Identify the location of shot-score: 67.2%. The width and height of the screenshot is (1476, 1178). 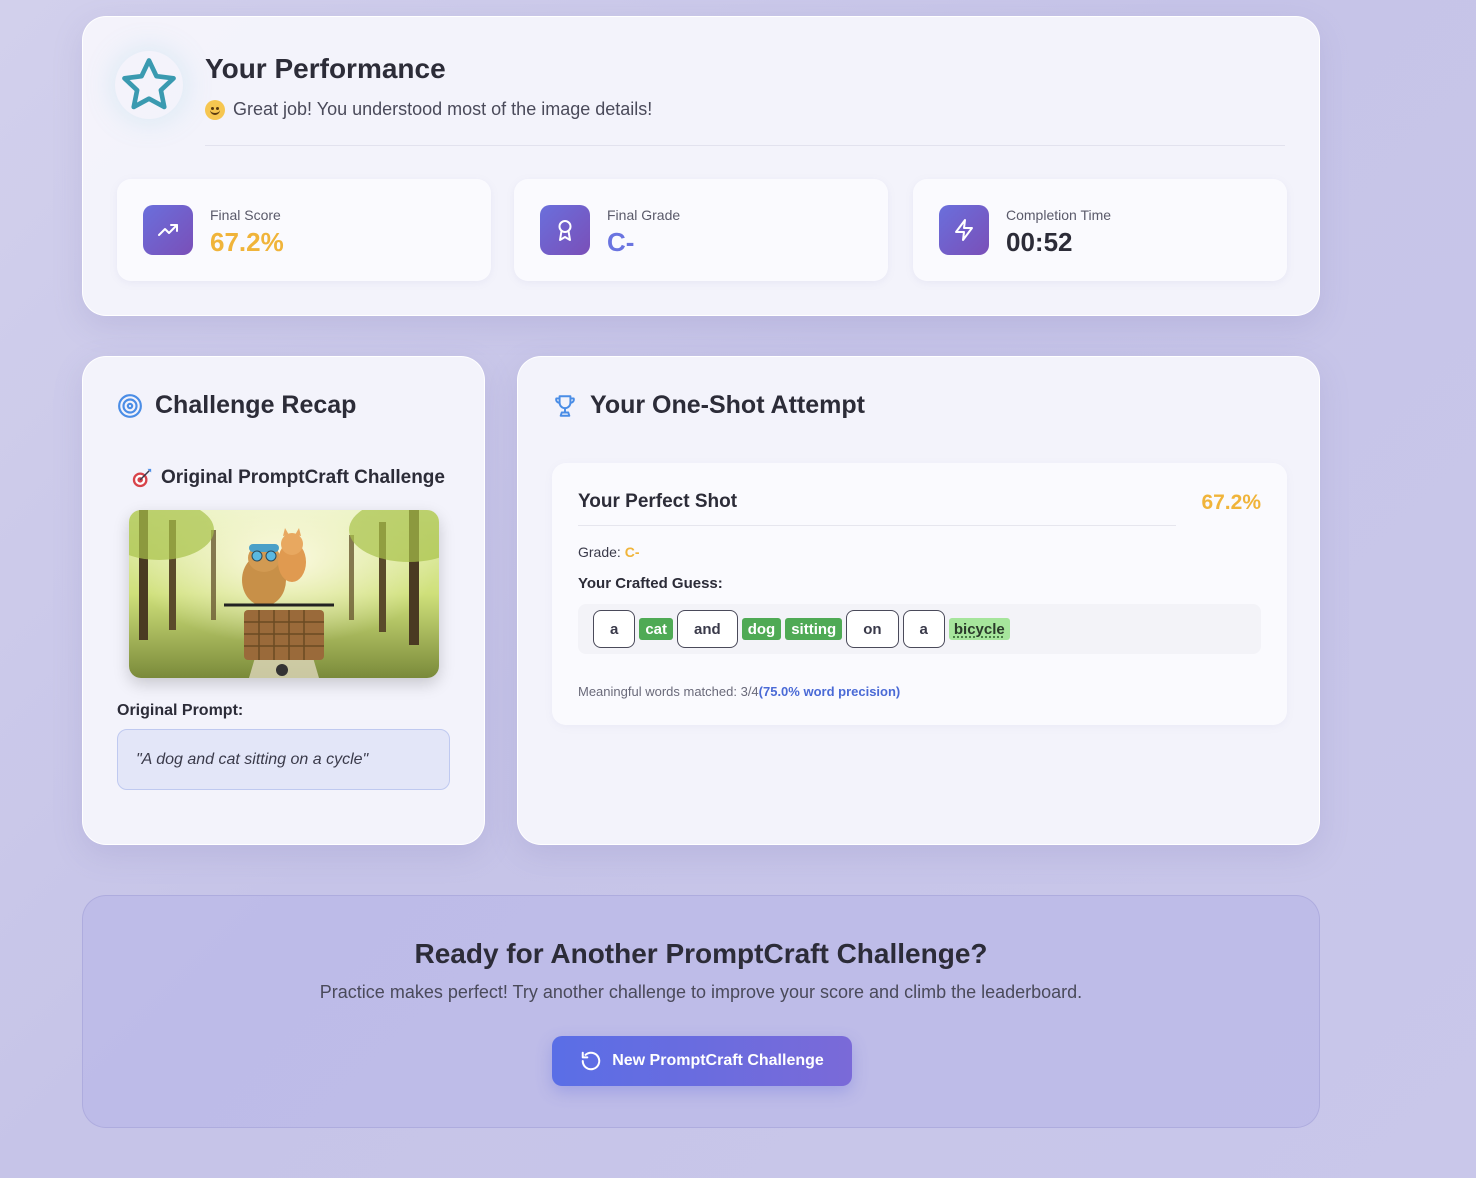
(1231, 502).